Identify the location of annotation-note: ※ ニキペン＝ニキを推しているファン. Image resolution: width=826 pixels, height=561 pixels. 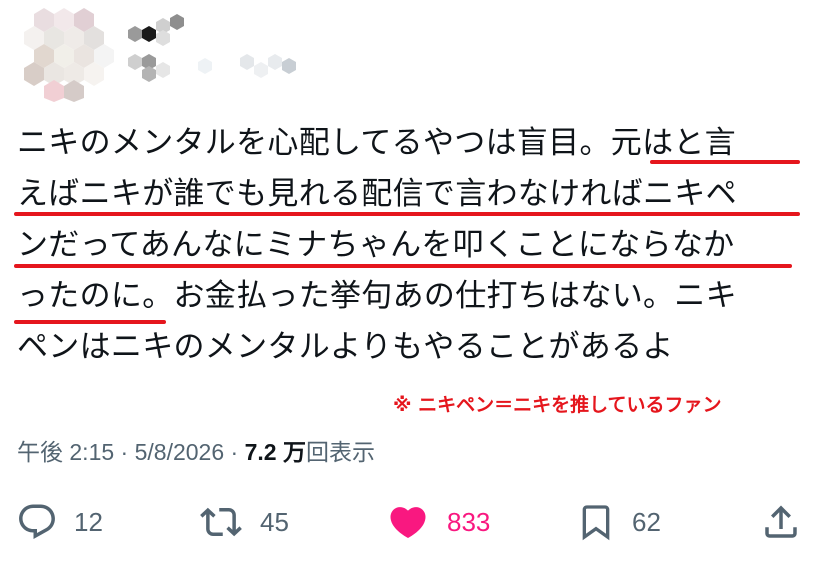
(557, 405).